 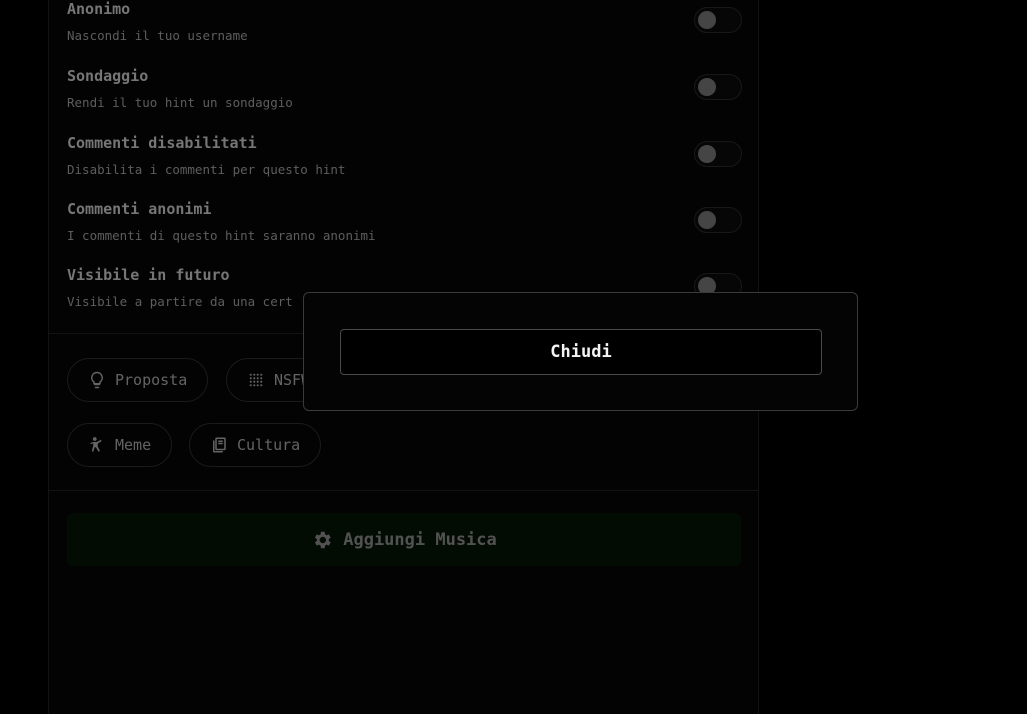 I want to click on close-button: Chiudi, so click(x=581, y=352).